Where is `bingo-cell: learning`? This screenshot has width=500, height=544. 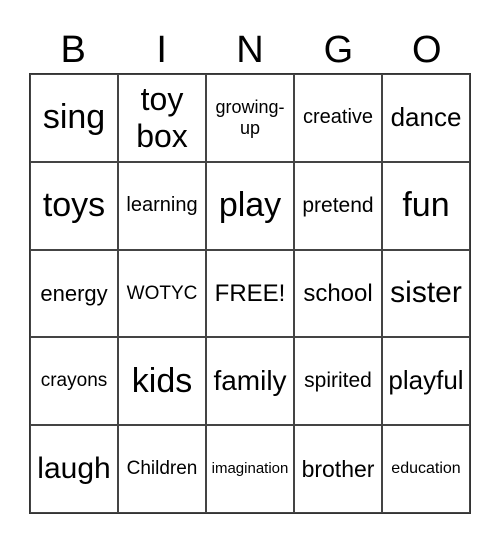
bingo-cell: learning is located at coordinates (162, 205).